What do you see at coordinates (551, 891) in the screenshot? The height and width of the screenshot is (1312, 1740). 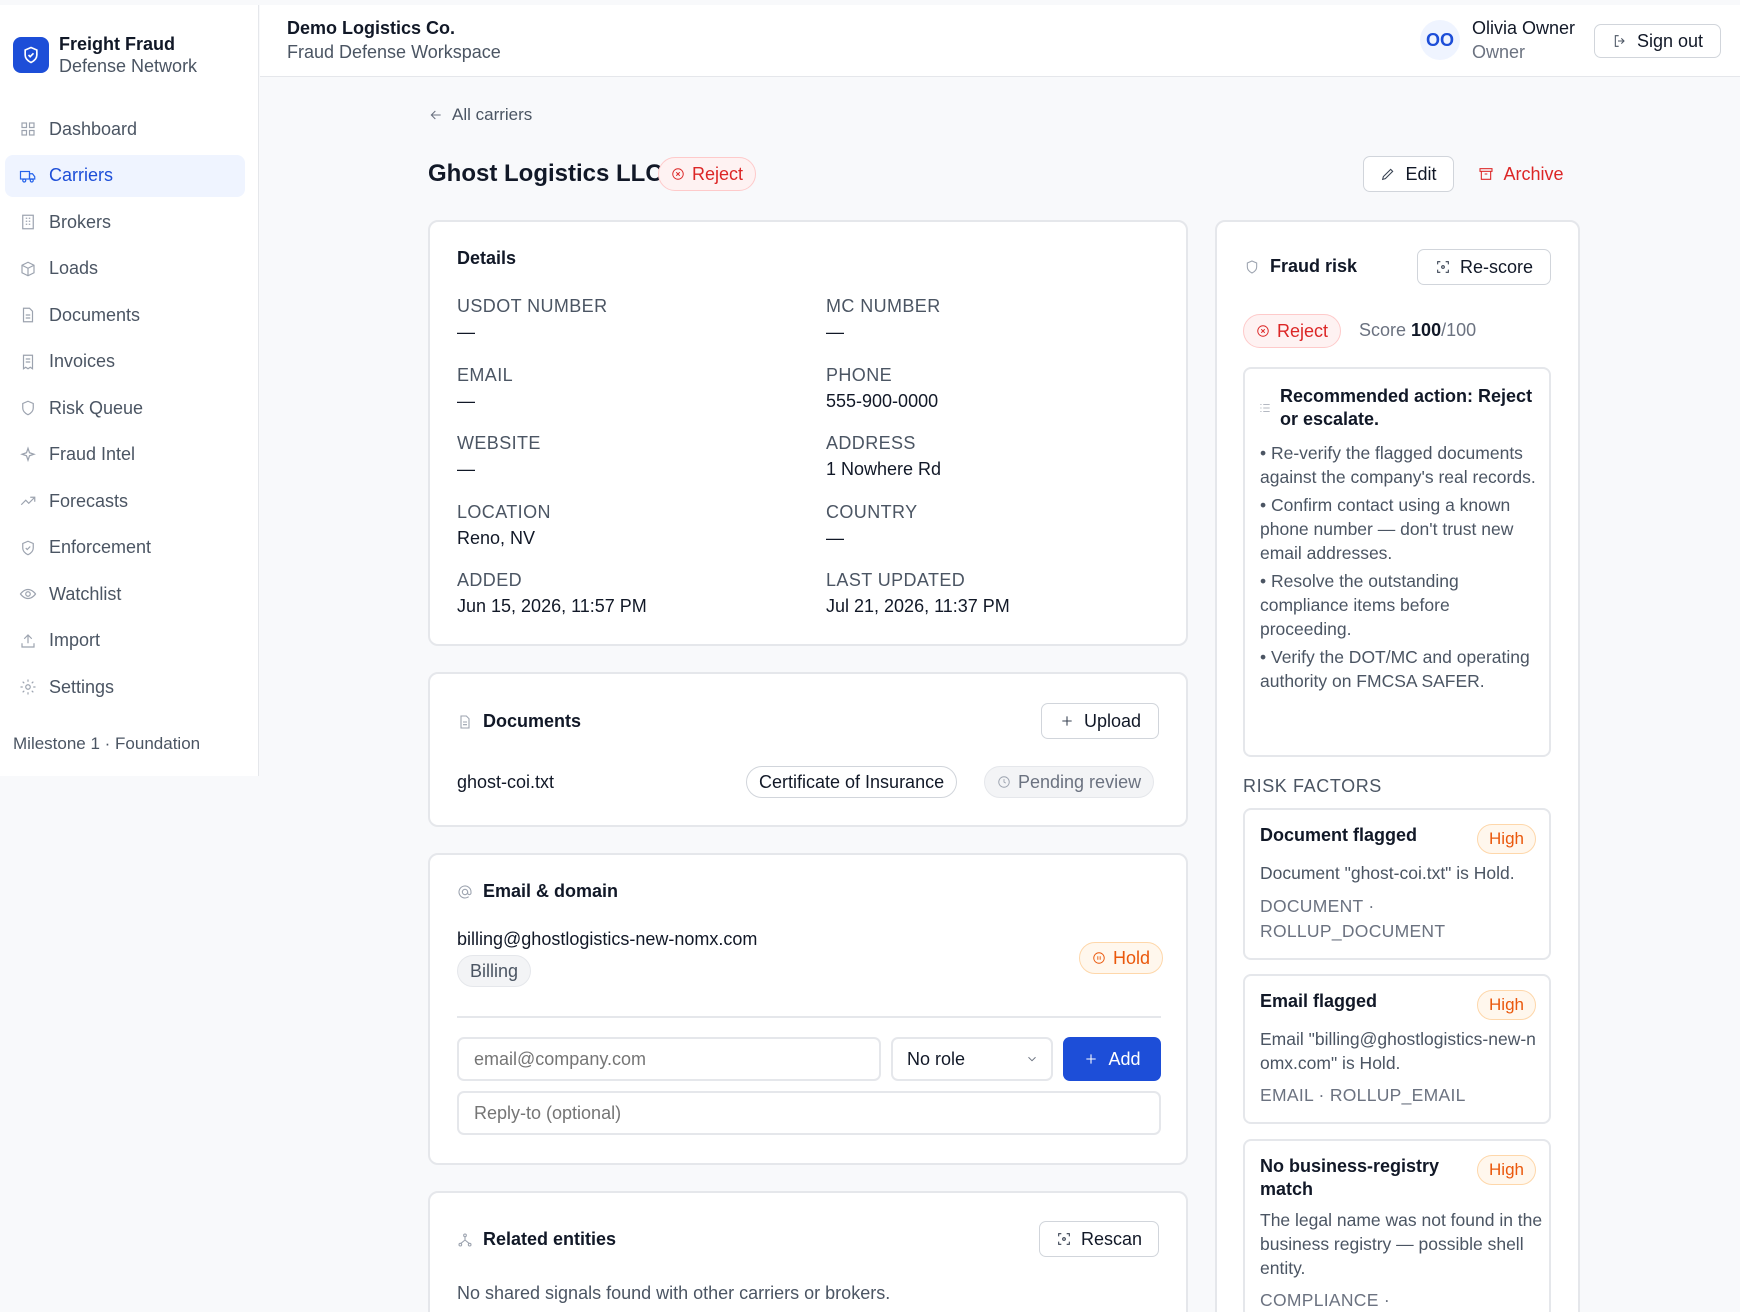 I see `email-domain-heading: Email & domain` at bounding box center [551, 891].